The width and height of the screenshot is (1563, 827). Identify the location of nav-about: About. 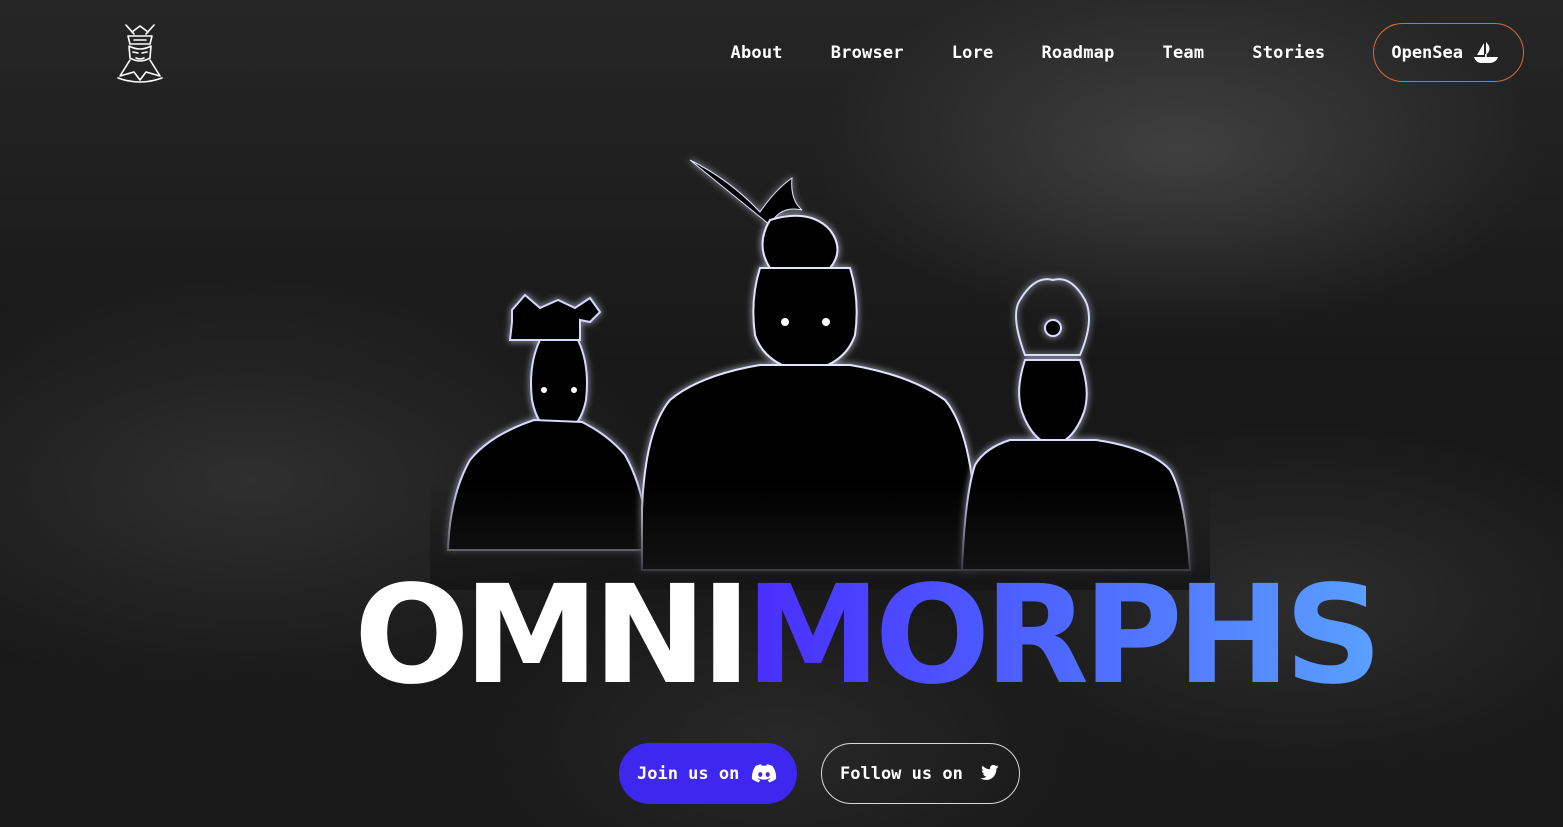
(757, 53).